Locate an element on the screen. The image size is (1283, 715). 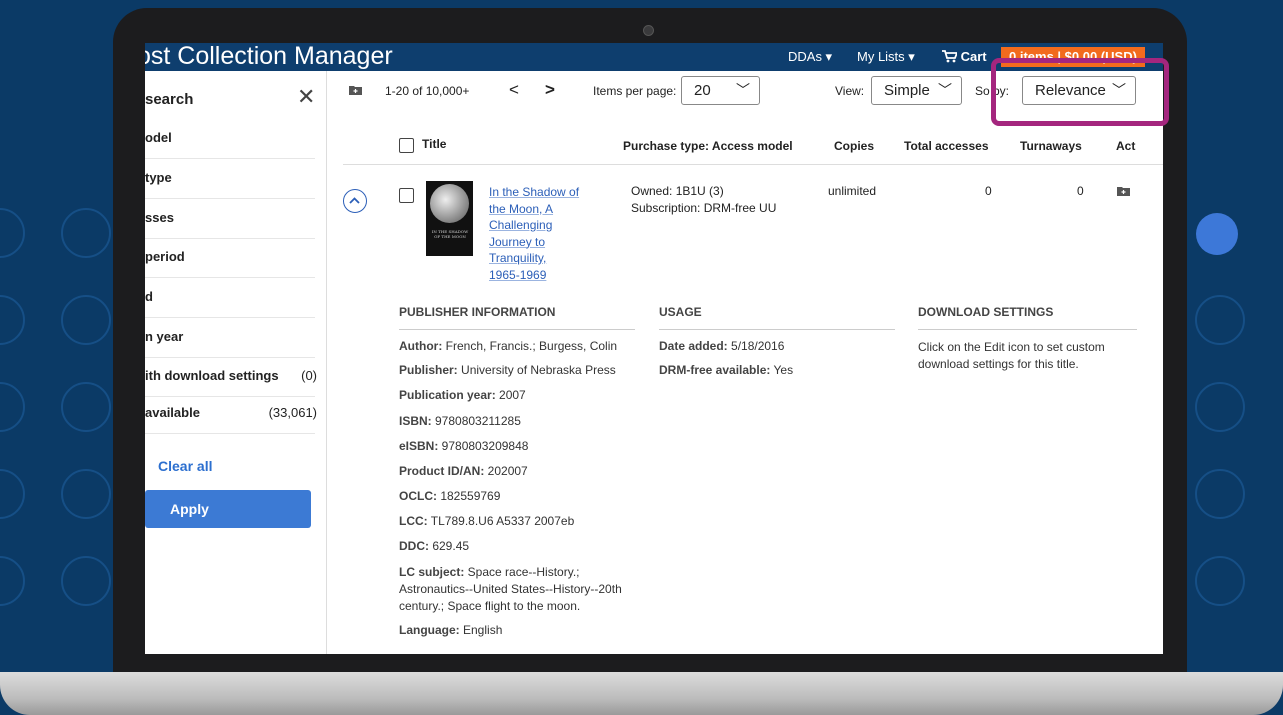
detail-oclc: OCLC: 182559769 is located at coordinates (450, 496).